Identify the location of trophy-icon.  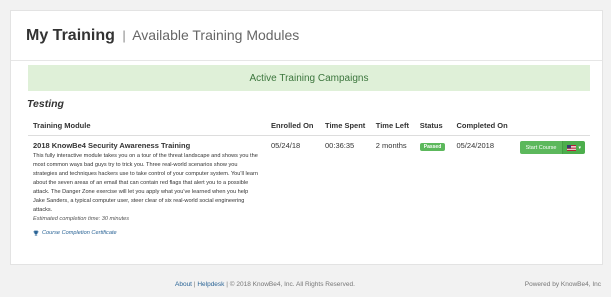
(36, 233).